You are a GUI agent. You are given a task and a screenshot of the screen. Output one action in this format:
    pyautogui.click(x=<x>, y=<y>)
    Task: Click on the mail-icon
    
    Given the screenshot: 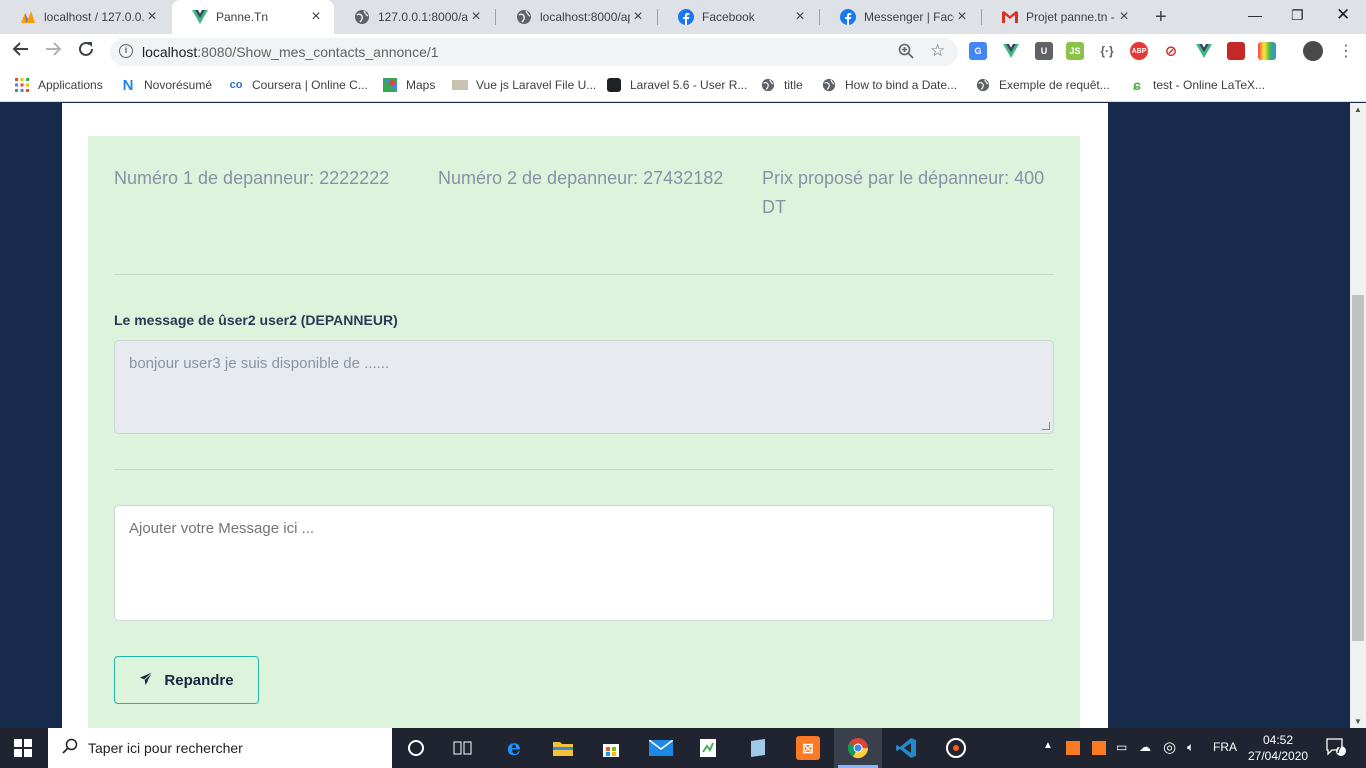 What is the action you would take?
    pyautogui.click(x=661, y=748)
    